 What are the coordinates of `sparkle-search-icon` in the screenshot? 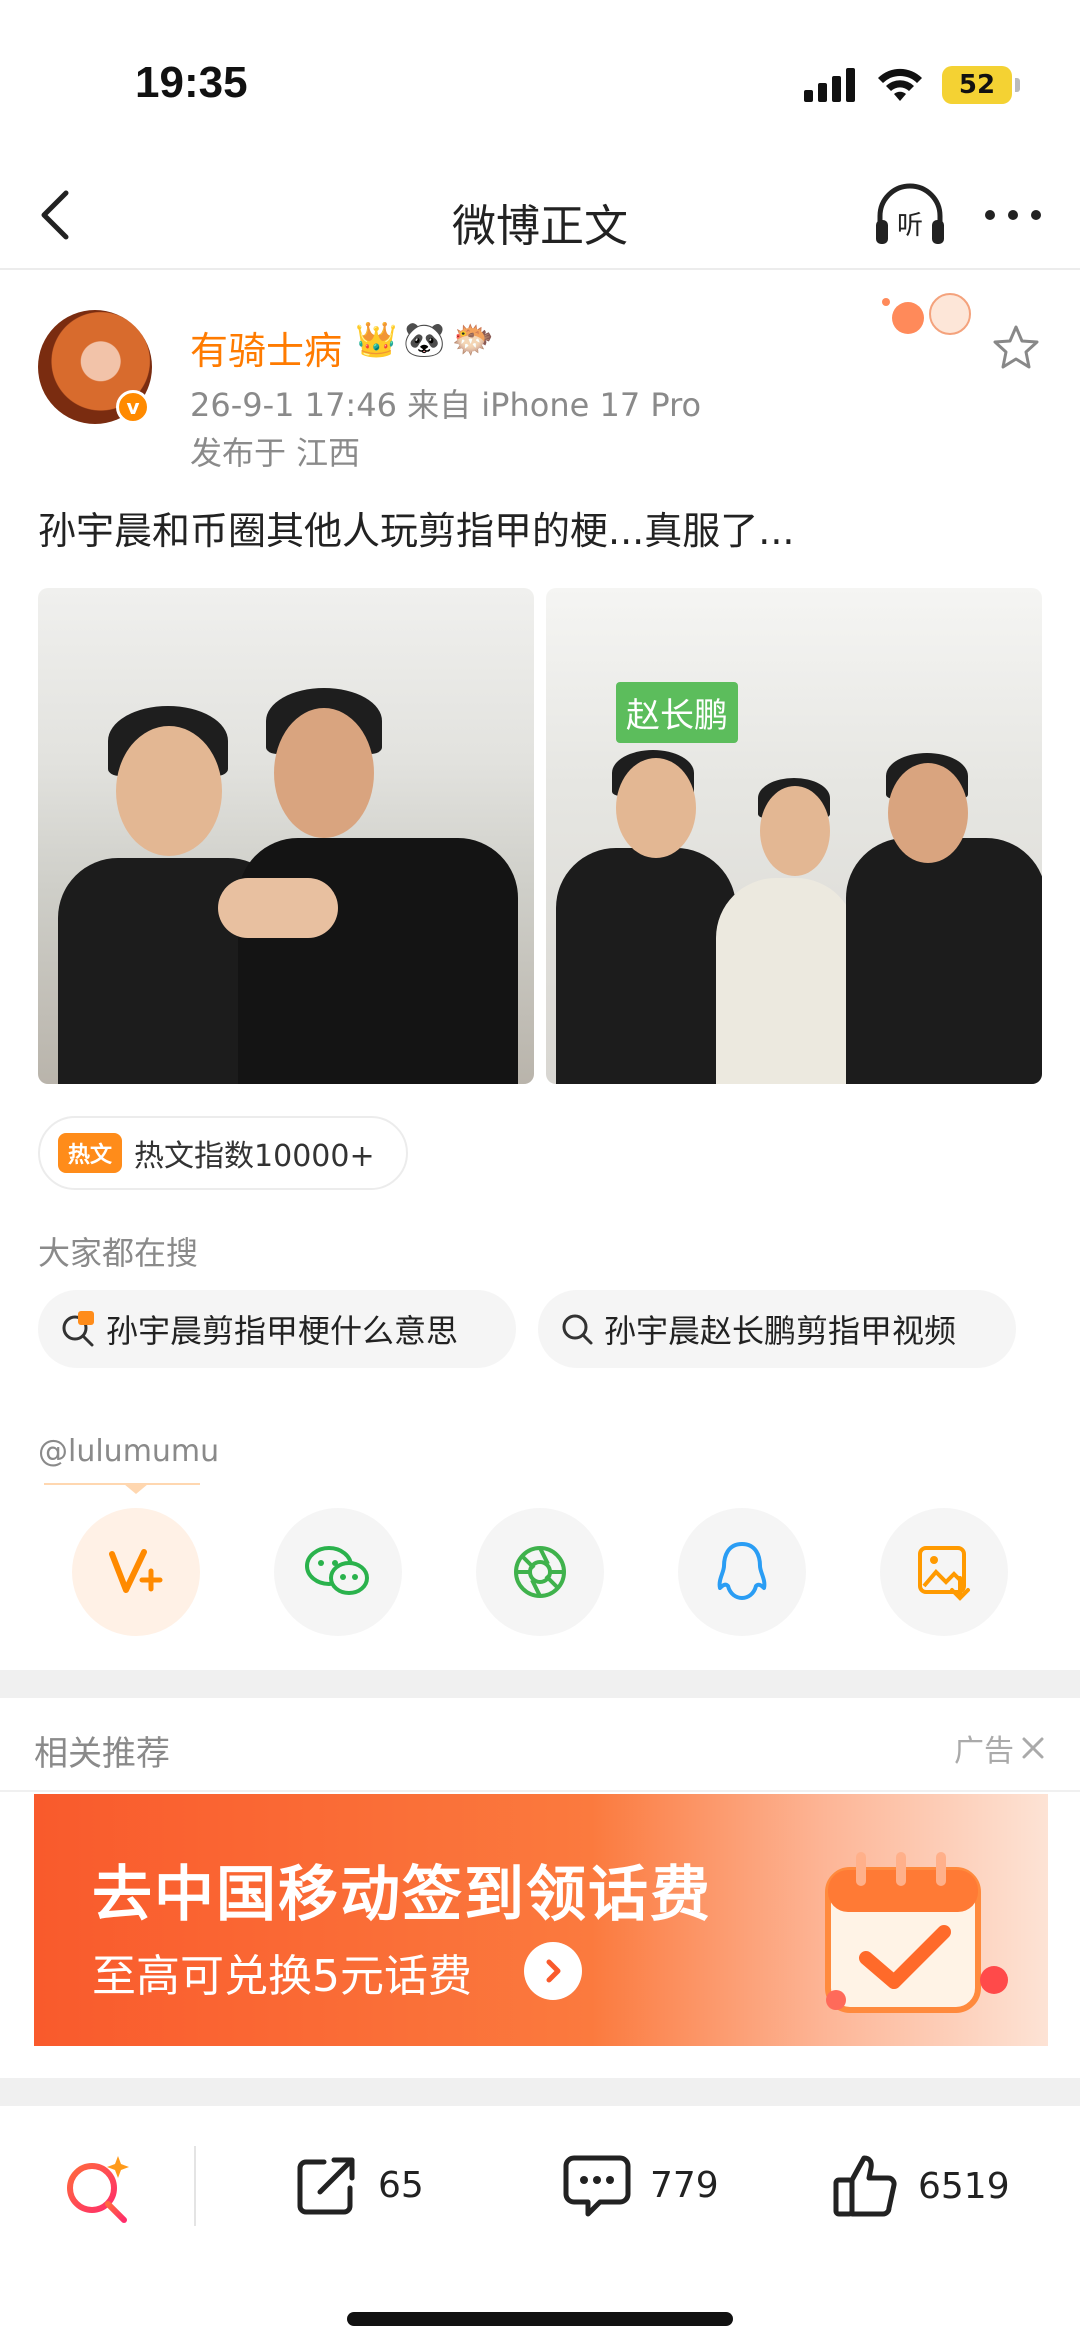 It's located at (97, 2189).